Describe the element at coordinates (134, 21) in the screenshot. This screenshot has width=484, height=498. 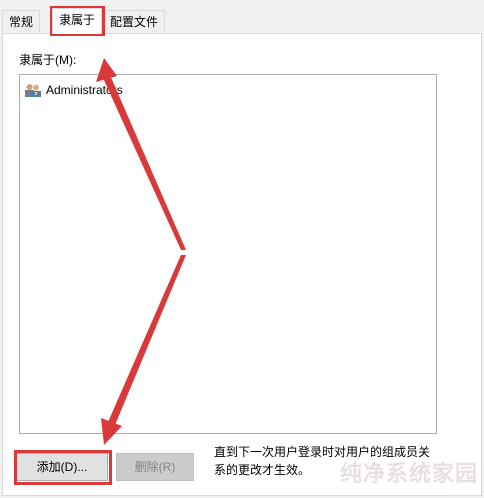
I see `tab-profile: 配置文件` at that location.